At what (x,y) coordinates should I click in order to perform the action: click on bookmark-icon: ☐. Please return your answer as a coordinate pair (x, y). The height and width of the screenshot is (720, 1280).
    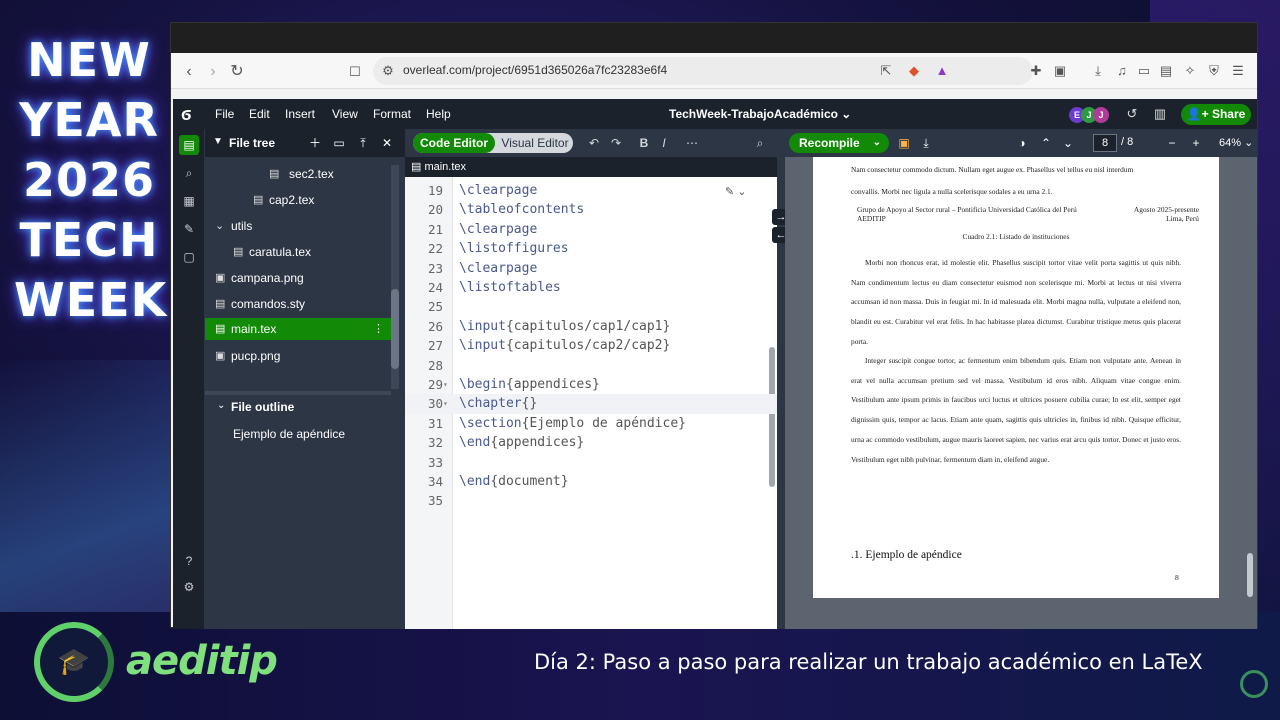
    Looking at the image, I should click on (355, 72).